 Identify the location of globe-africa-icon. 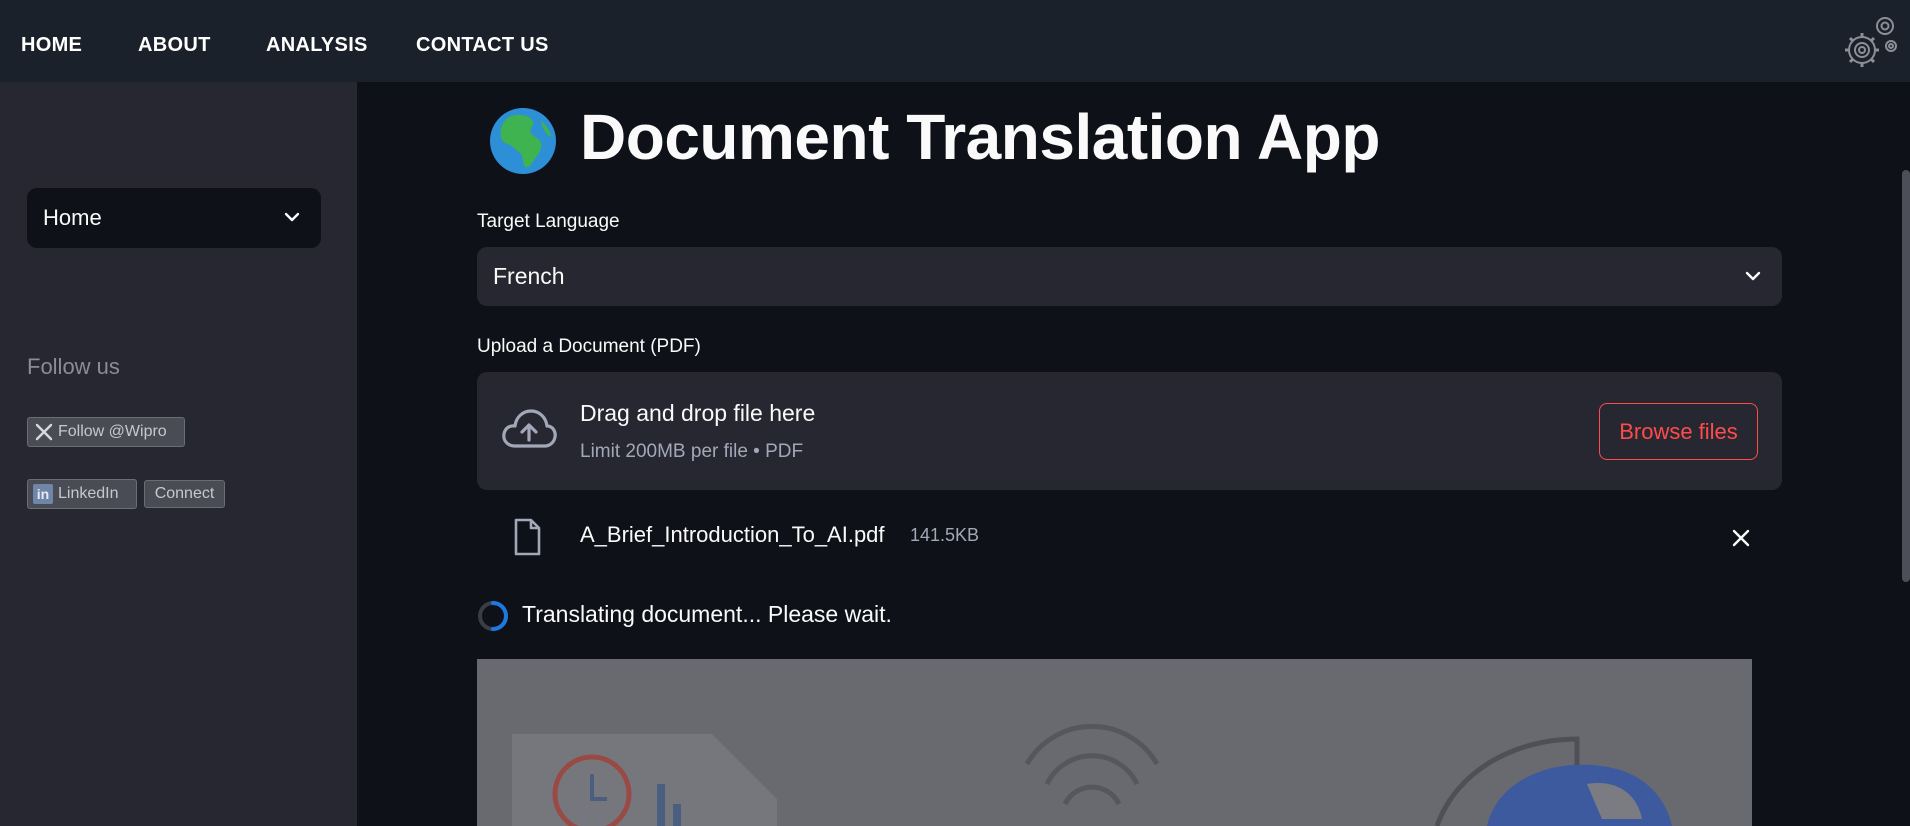
(523, 141).